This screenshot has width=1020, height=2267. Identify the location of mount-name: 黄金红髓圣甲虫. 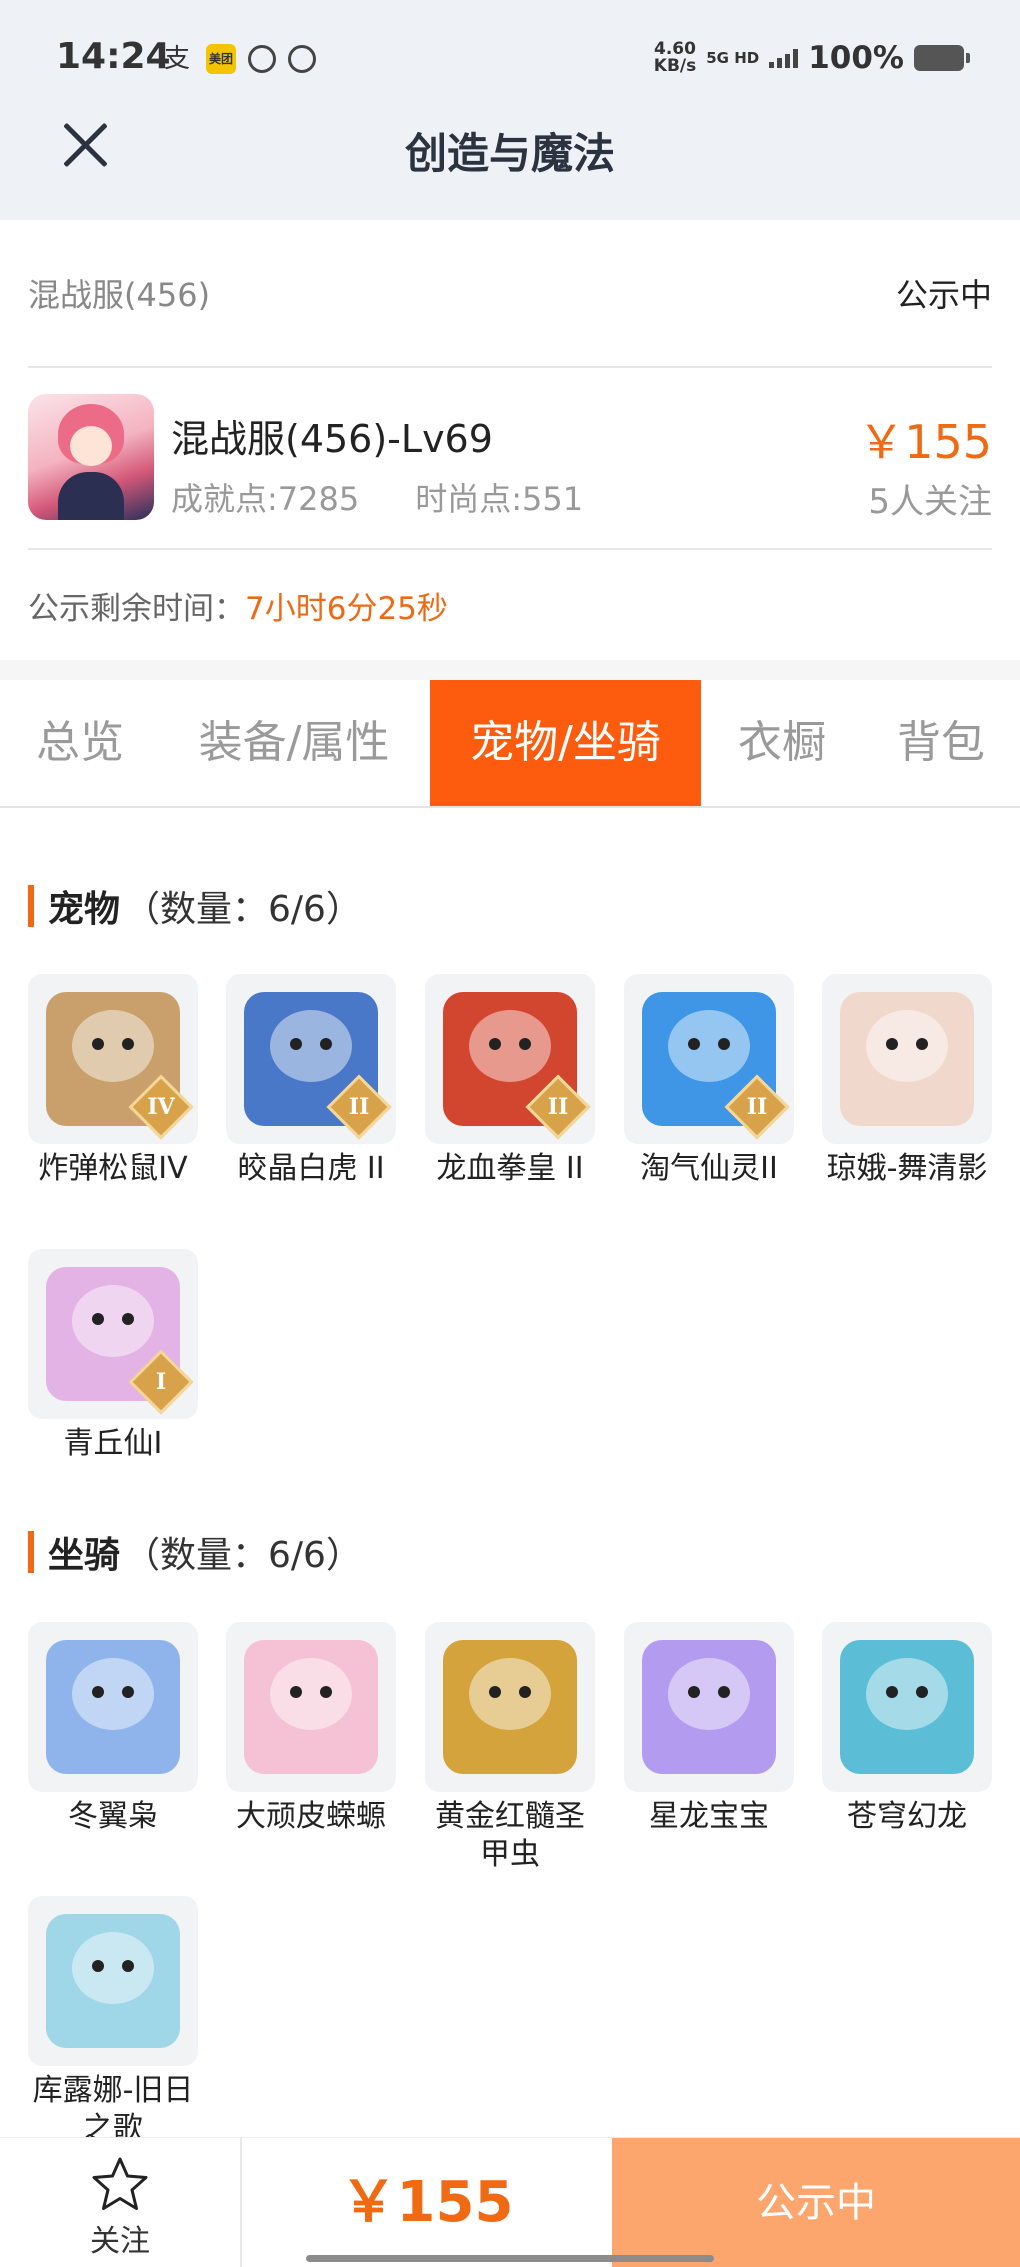
(510, 1835).